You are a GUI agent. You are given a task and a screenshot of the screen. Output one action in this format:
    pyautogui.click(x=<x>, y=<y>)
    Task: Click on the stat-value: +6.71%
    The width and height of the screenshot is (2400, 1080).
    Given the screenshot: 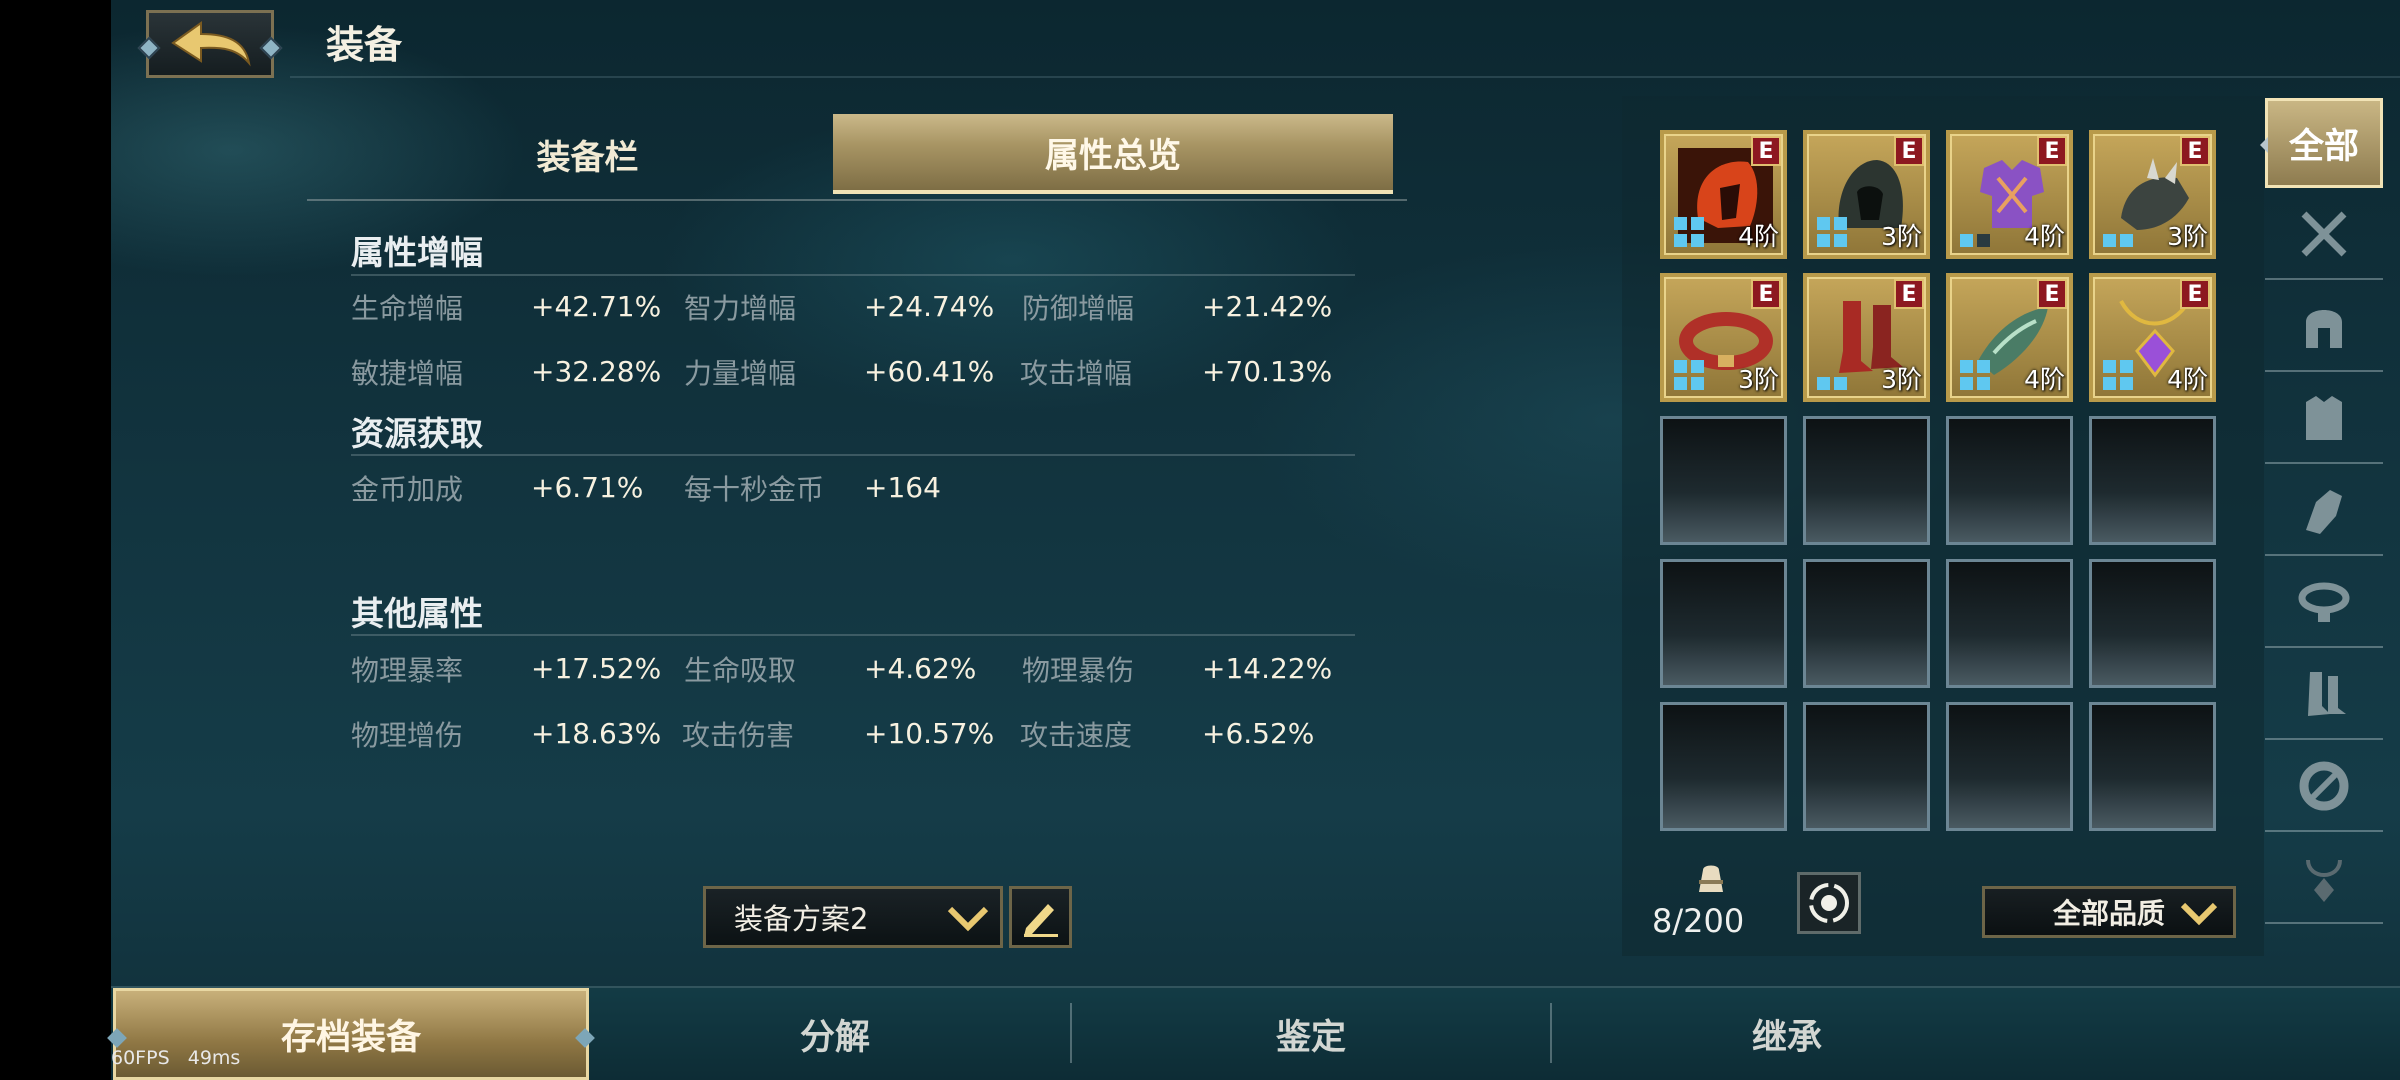 What is the action you would take?
    pyautogui.click(x=587, y=487)
    